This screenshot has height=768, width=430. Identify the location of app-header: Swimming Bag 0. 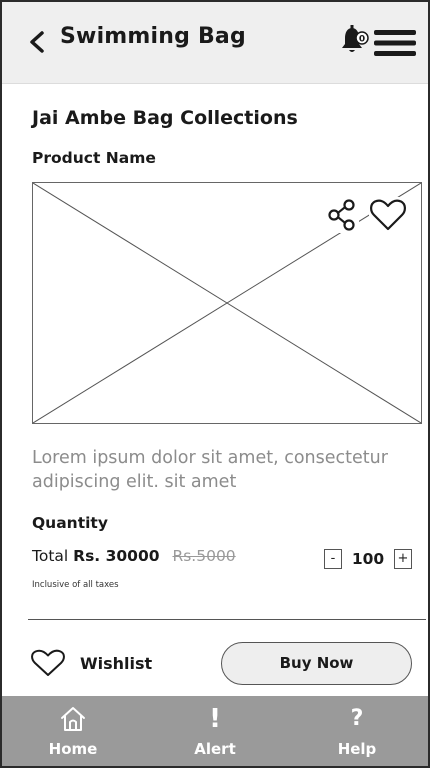
(215, 43).